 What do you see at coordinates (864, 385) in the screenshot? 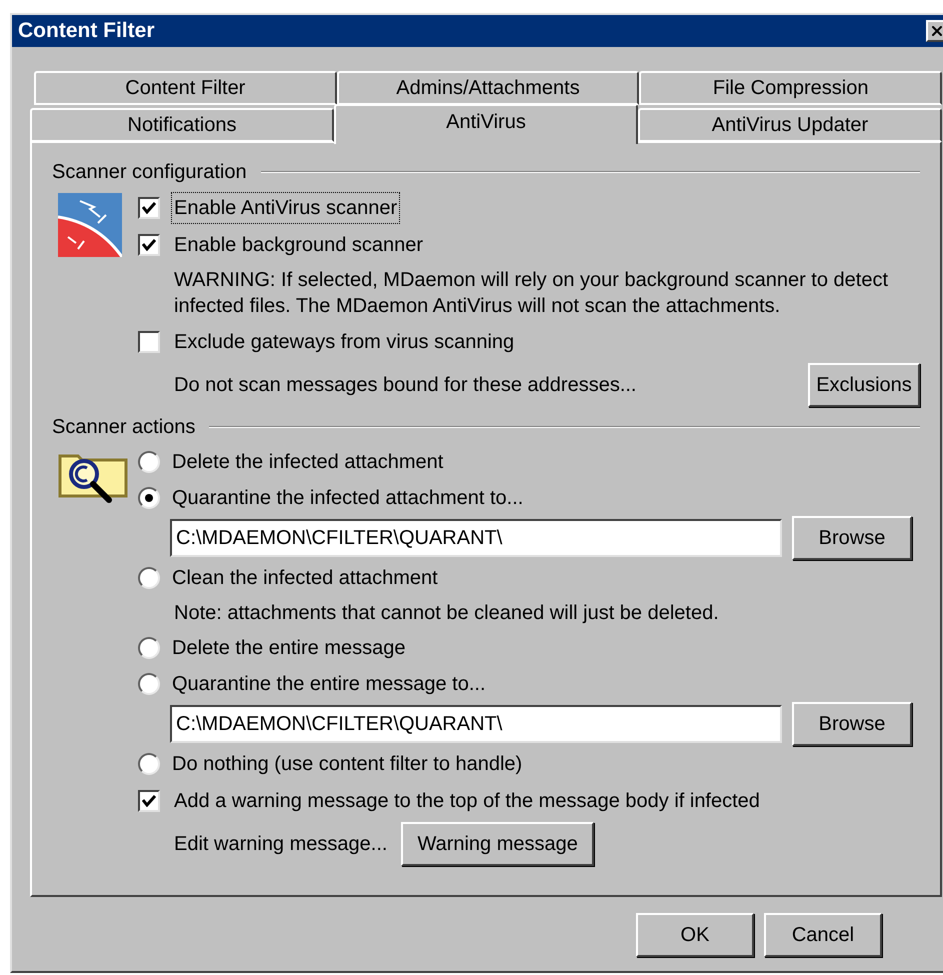
I see `push-button: Exclusions` at bounding box center [864, 385].